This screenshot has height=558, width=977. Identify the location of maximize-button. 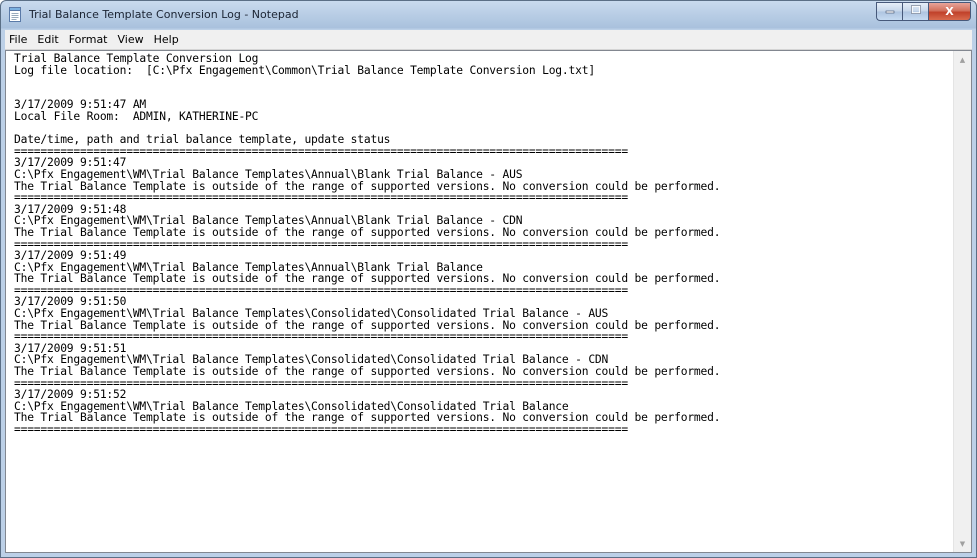
(915, 11).